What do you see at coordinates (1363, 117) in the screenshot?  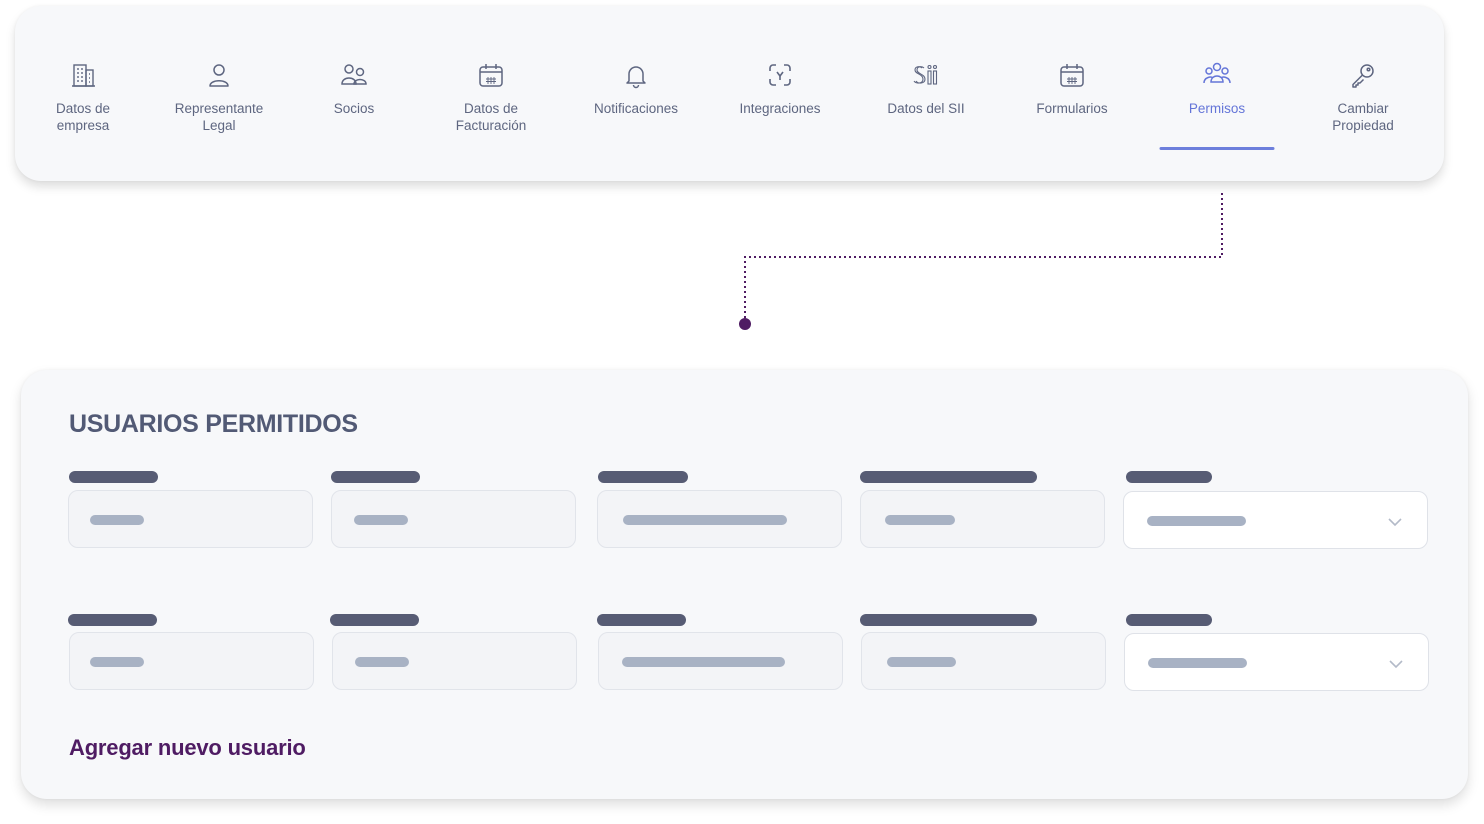 I see `tab-label: Cambiar Propiedad` at bounding box center [1363, 117].